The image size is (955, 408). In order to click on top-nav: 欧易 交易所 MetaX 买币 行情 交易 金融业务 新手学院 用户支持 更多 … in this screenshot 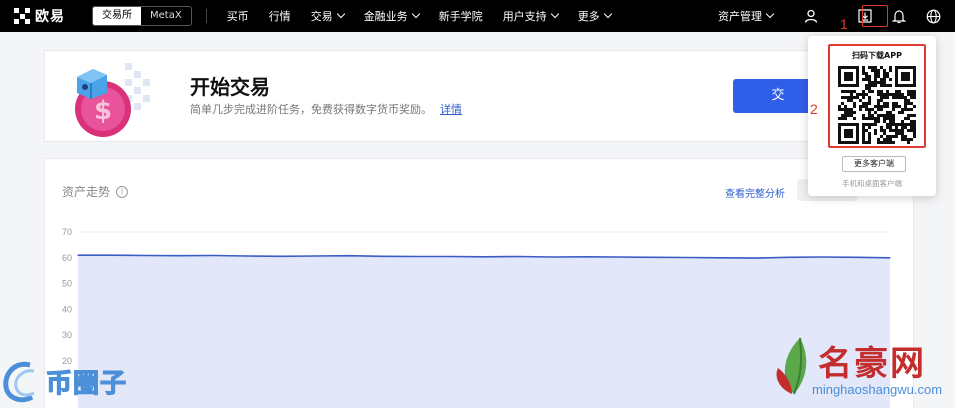, I will do `click(477, 16)`.